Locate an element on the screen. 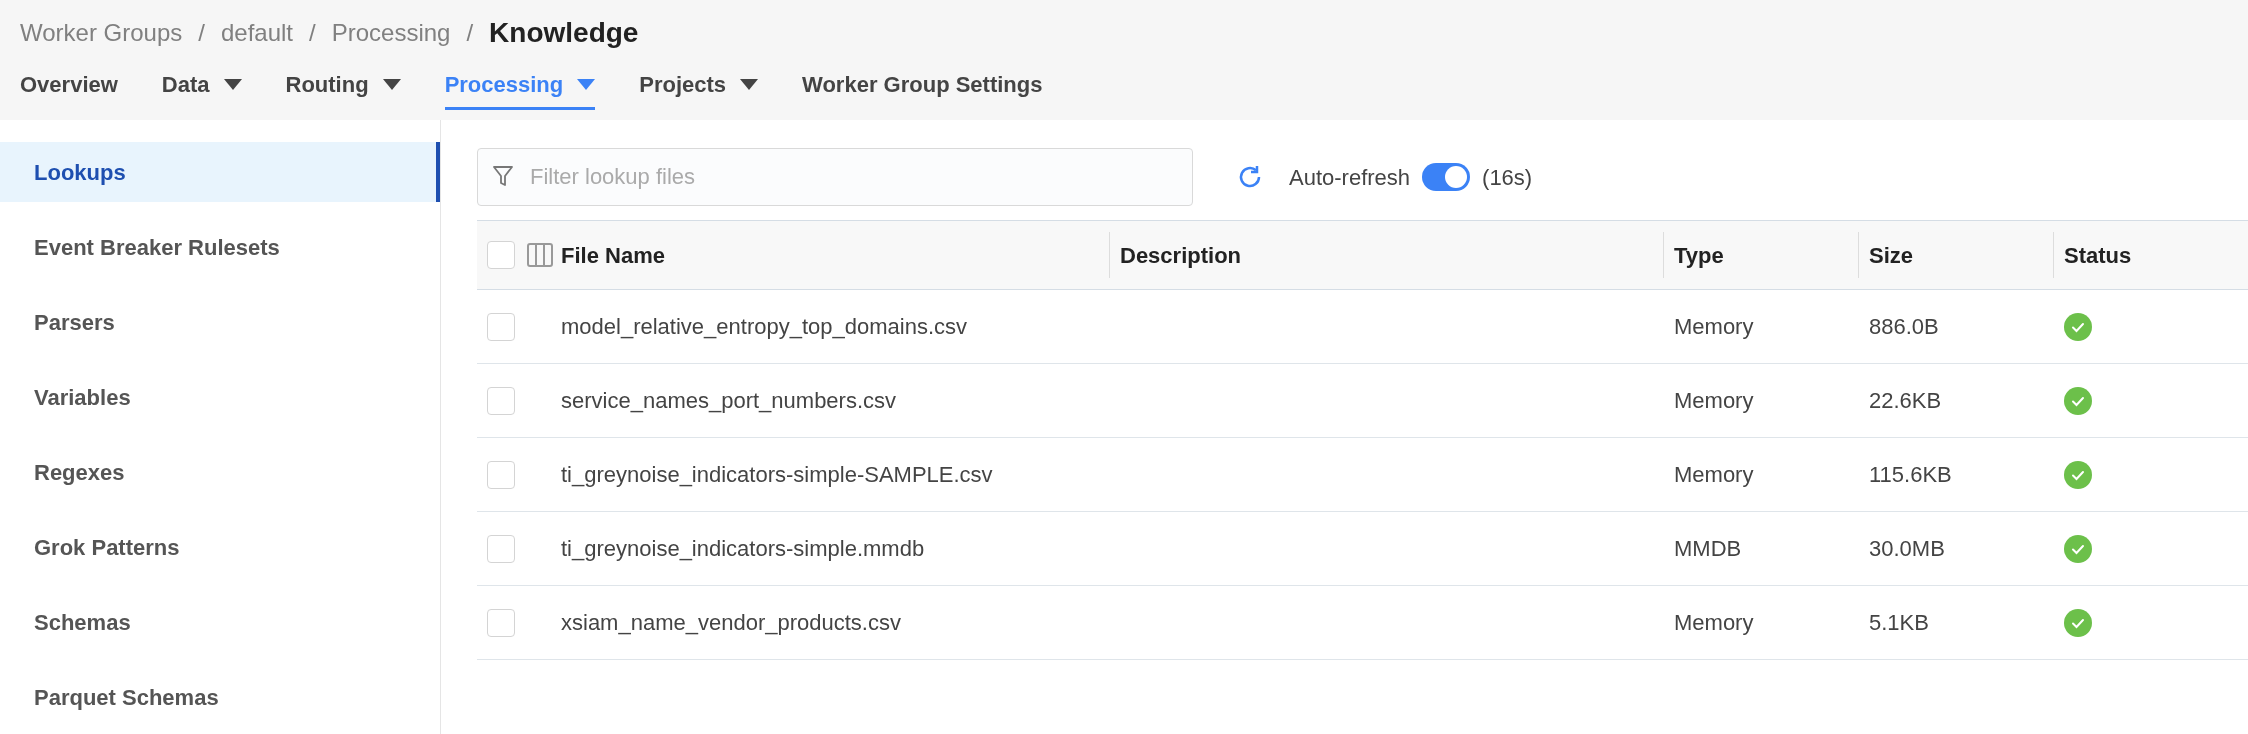 The height and width of the screenshot is (734, 2248). filter-field: Filter lookup files is located at coordinates (835, 177).